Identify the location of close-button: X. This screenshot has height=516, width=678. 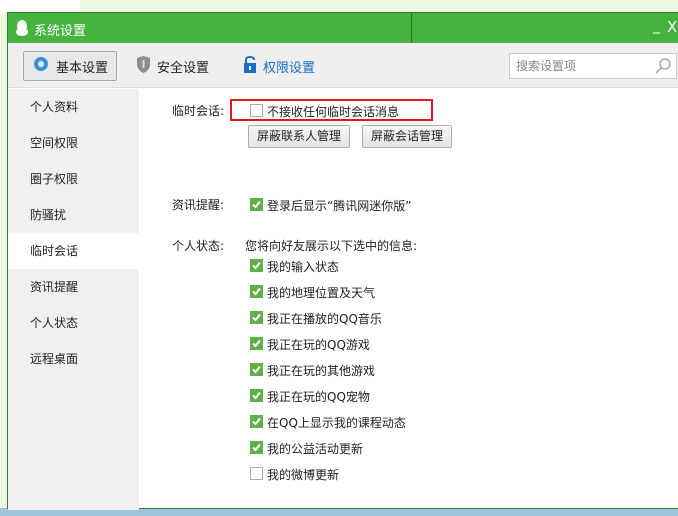
(672, 27).